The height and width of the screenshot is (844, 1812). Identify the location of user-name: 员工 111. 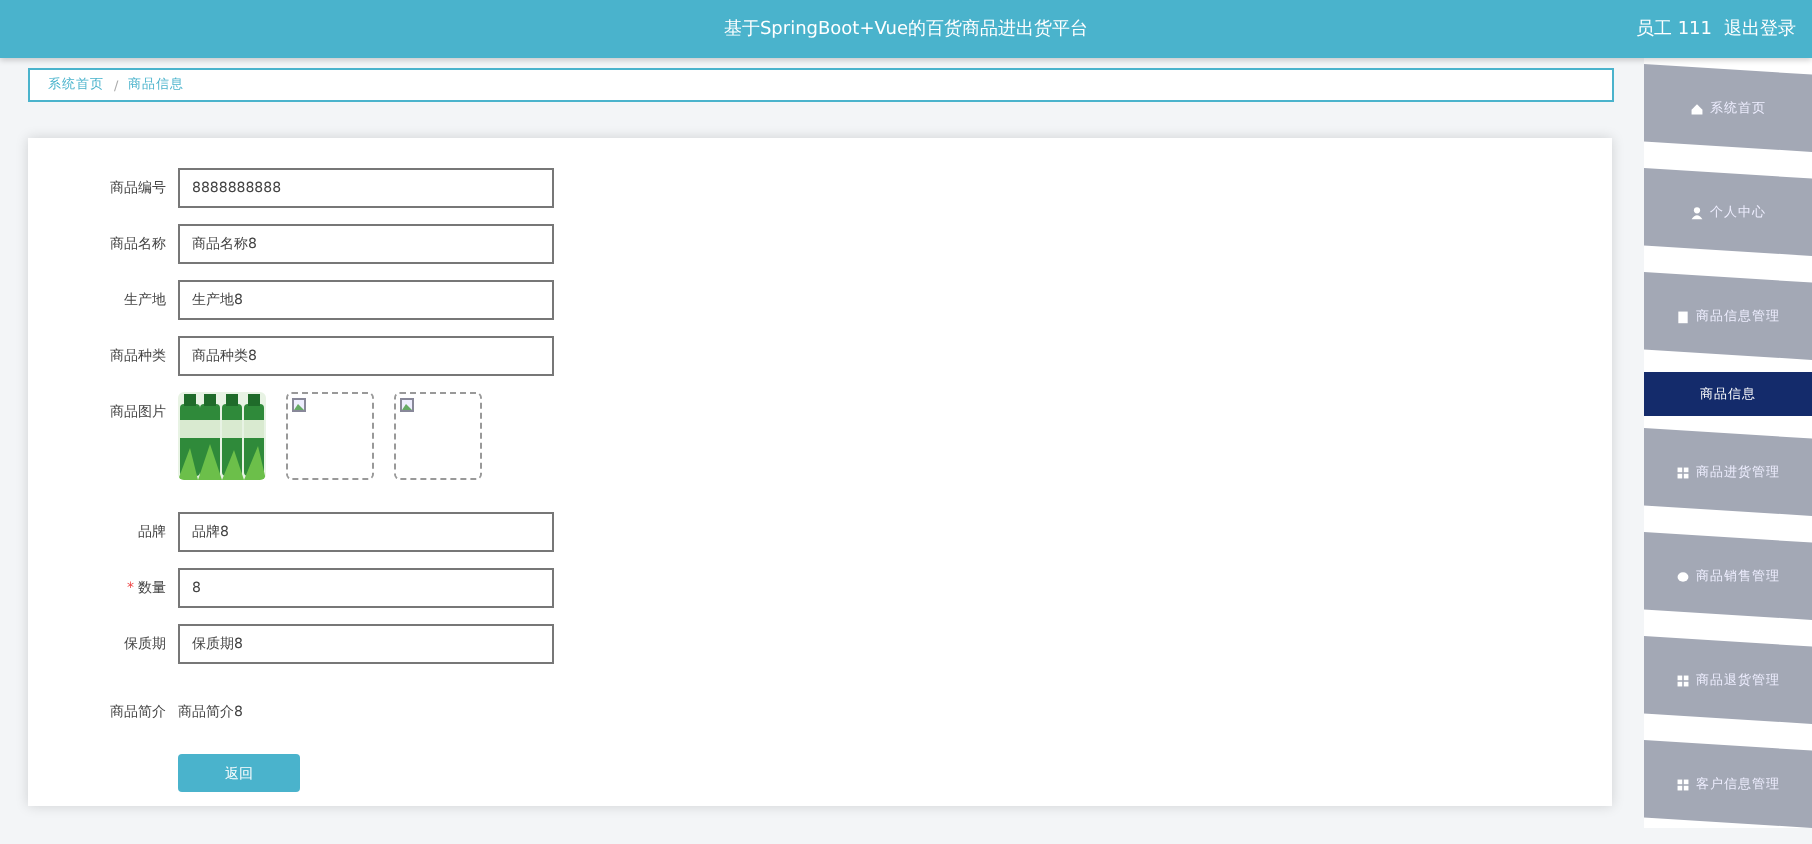
(1673, 29).